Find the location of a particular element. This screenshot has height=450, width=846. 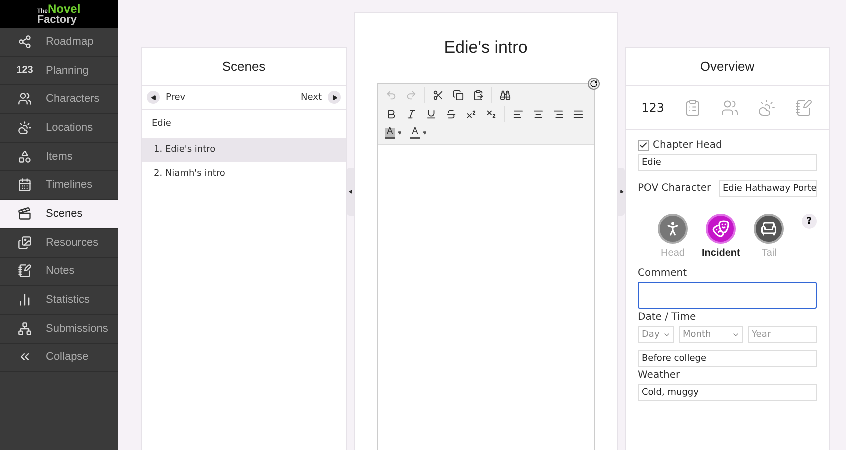

highlight-color-button: A is located at coordinates (393, 133).